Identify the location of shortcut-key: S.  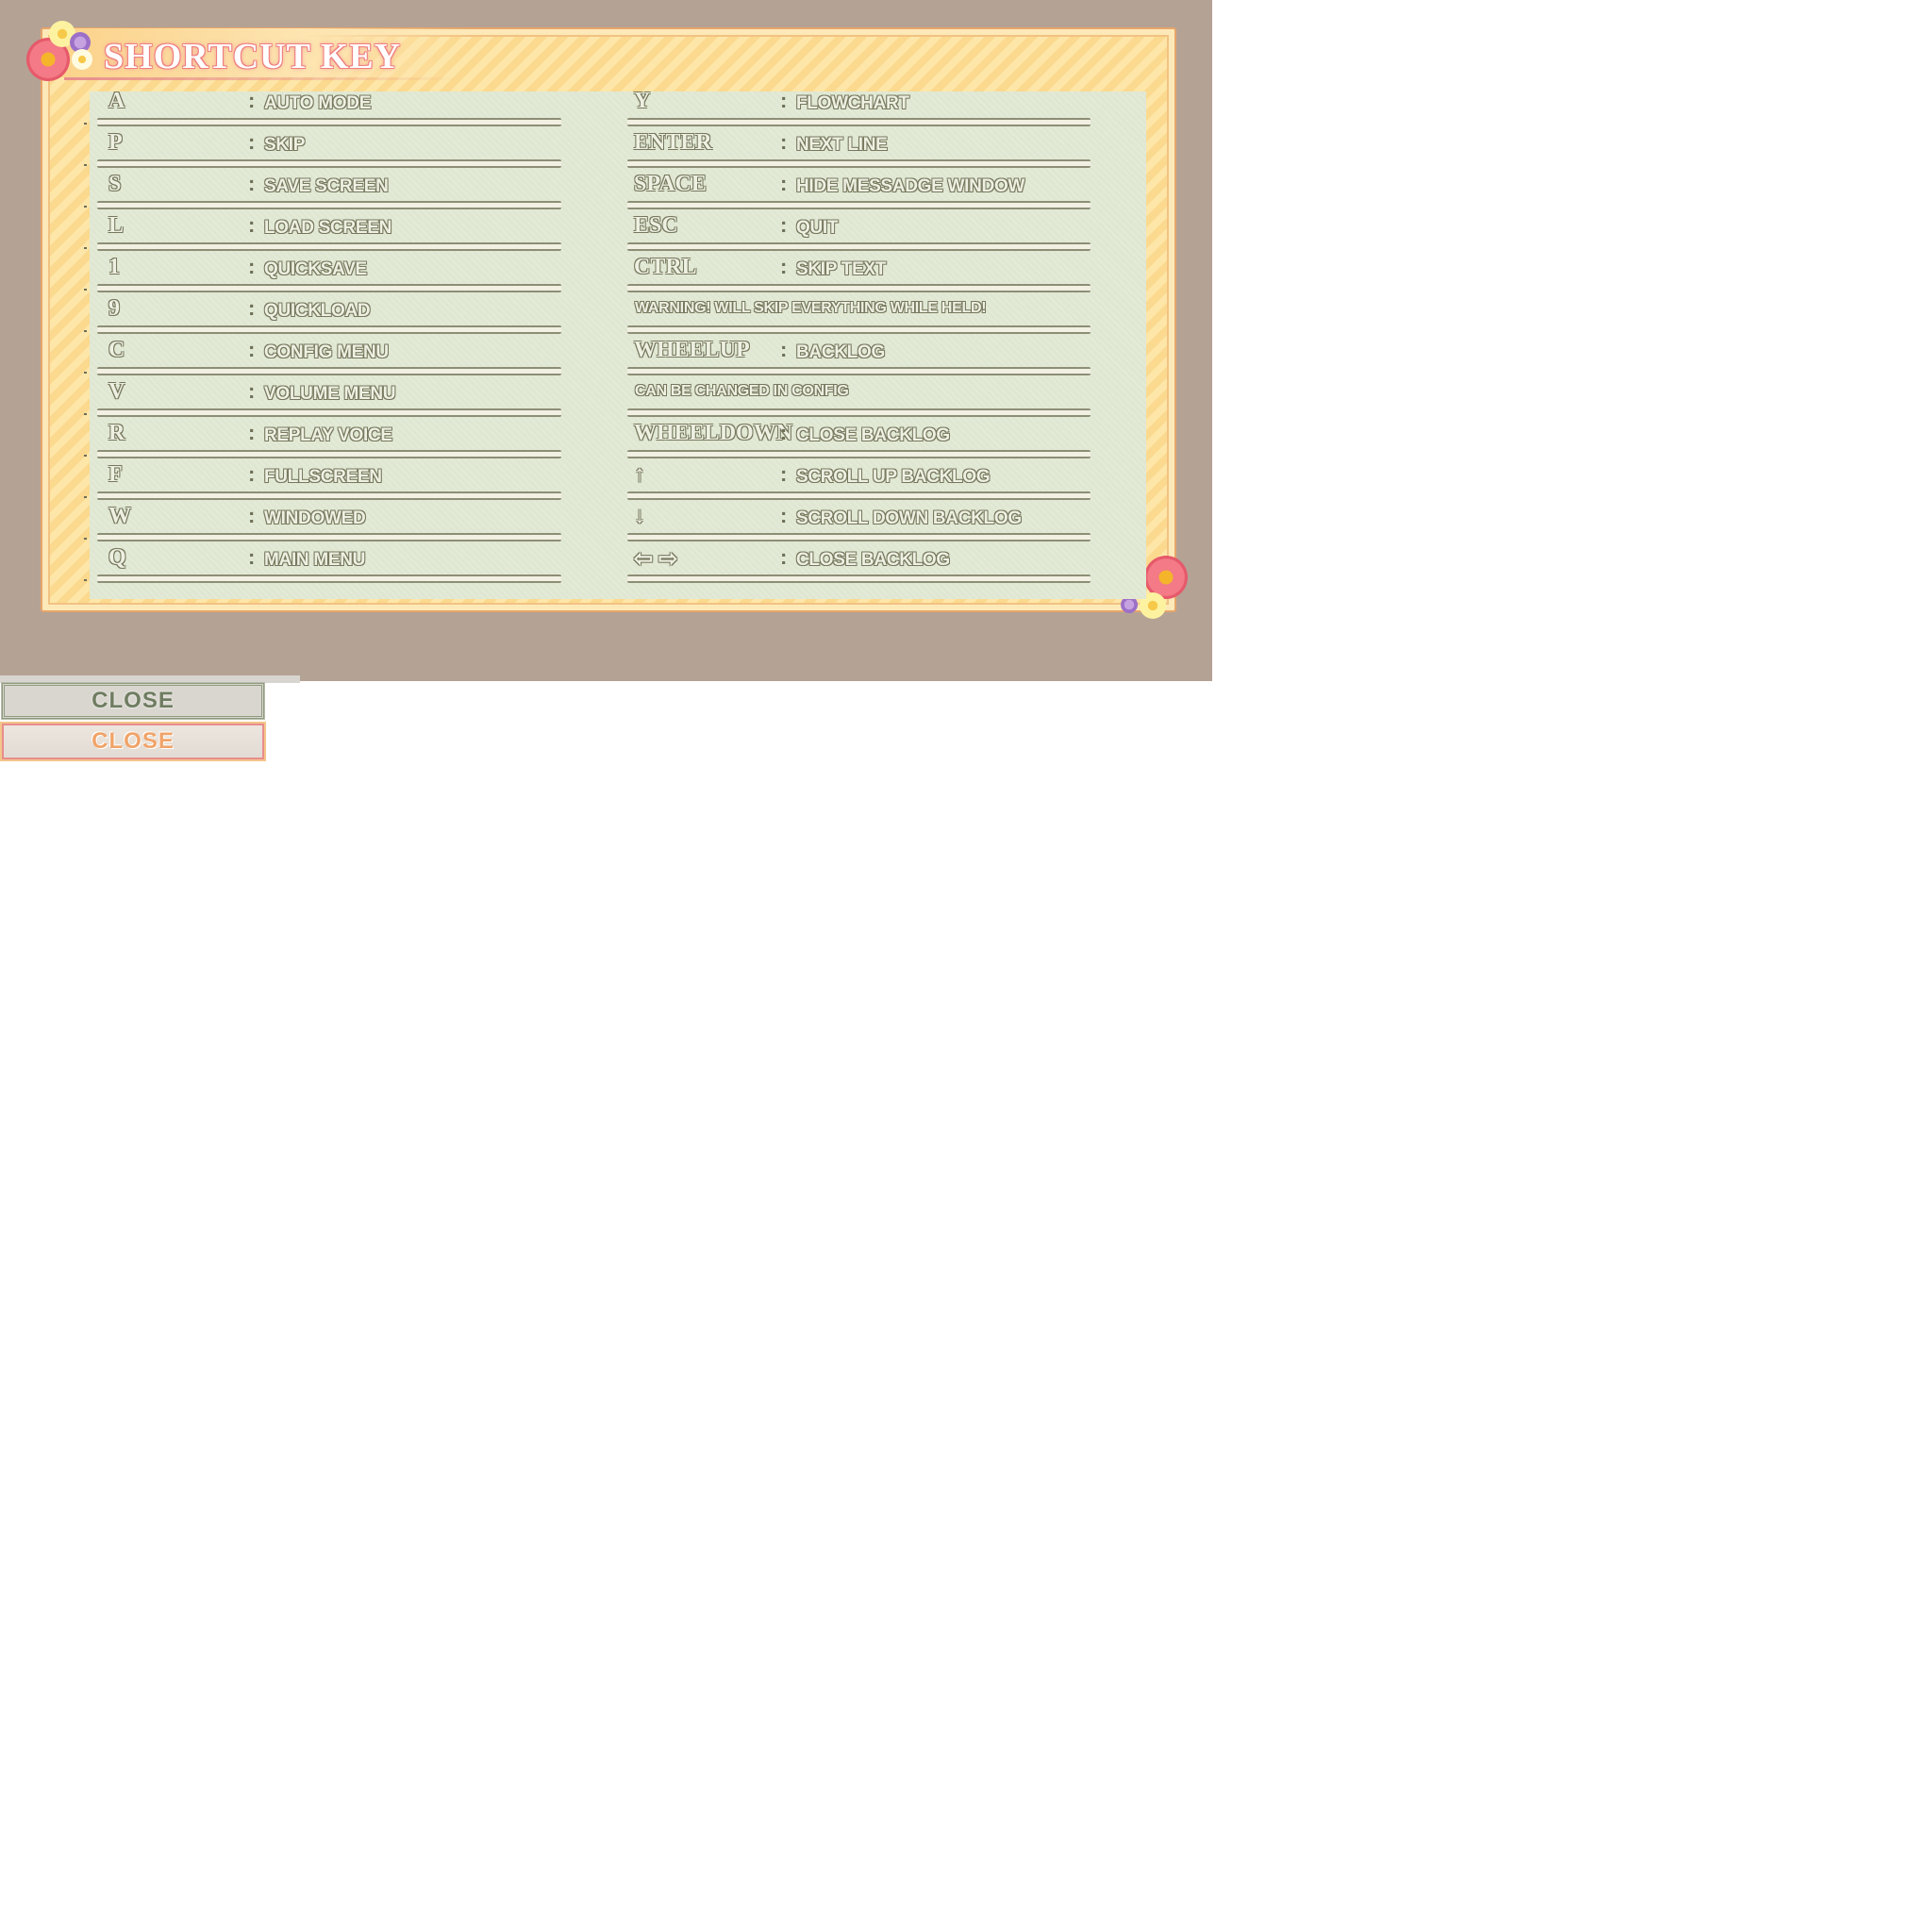
(115, 184).